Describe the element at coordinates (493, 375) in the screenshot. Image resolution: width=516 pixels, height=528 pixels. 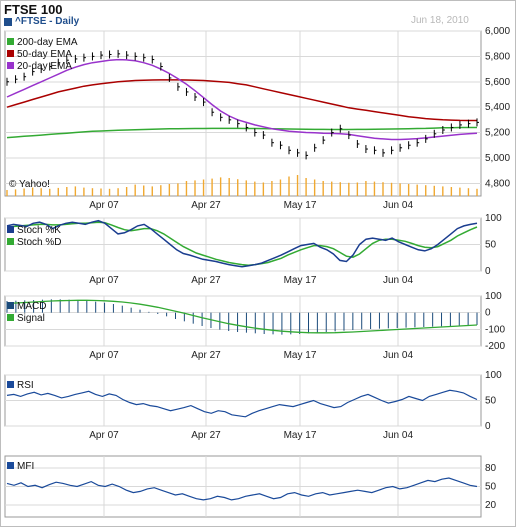
I see `rsi-y-tick-0: 100` at that location.